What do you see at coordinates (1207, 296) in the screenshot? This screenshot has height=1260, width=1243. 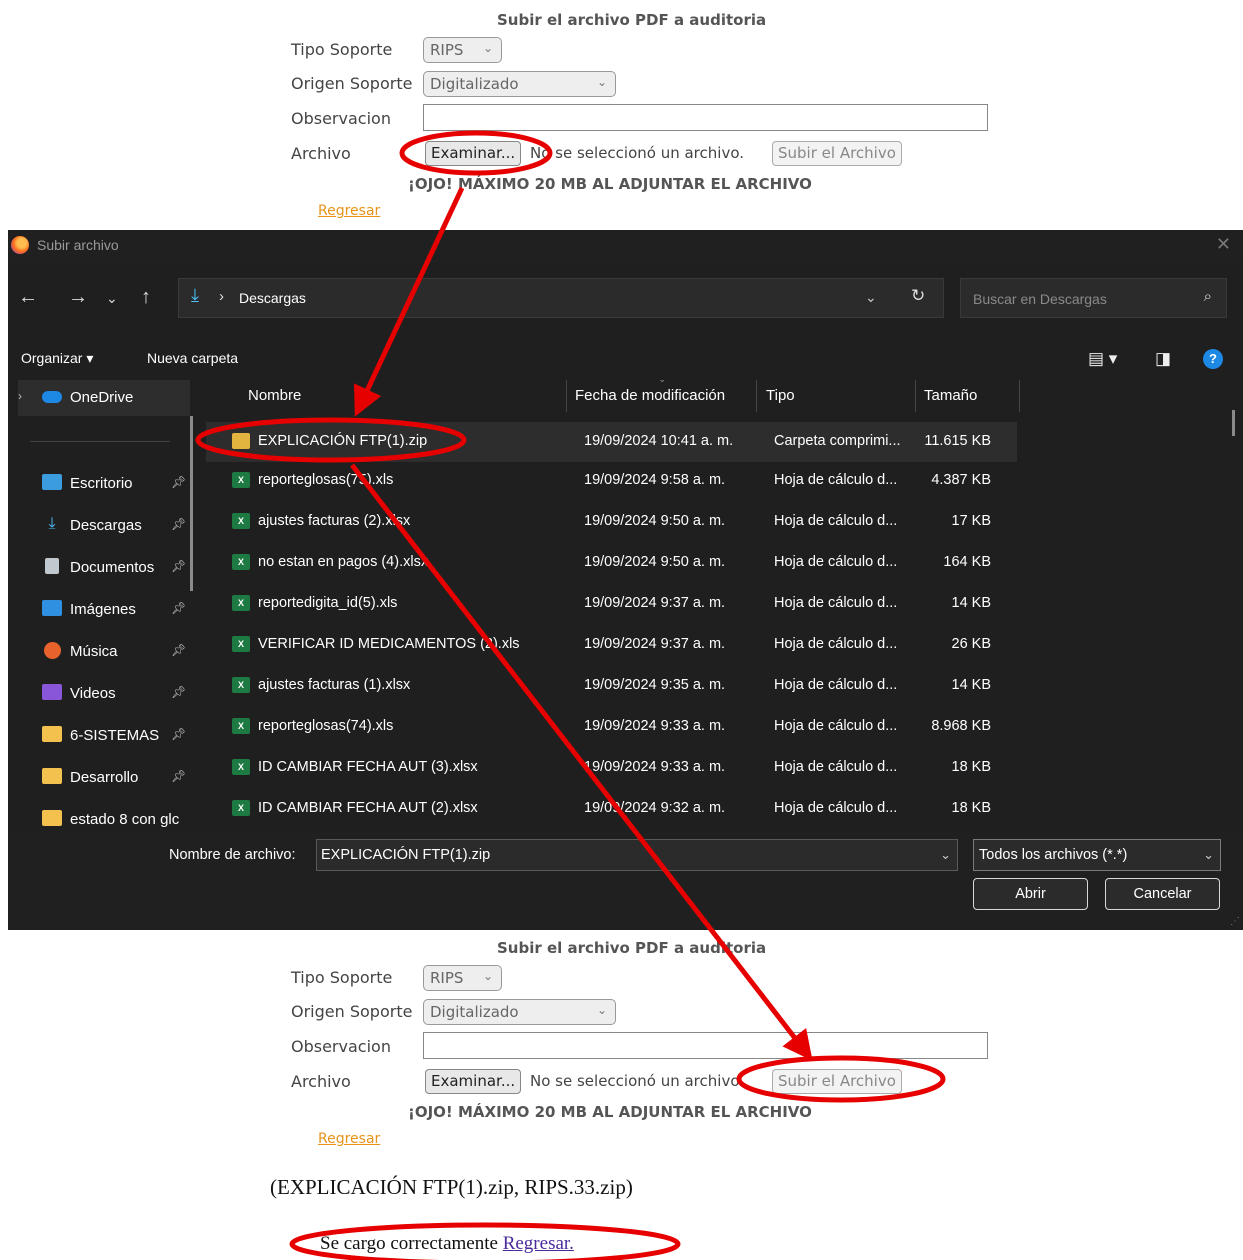 I see `search-icon: ⌕` at bounding box center [1207, 296].